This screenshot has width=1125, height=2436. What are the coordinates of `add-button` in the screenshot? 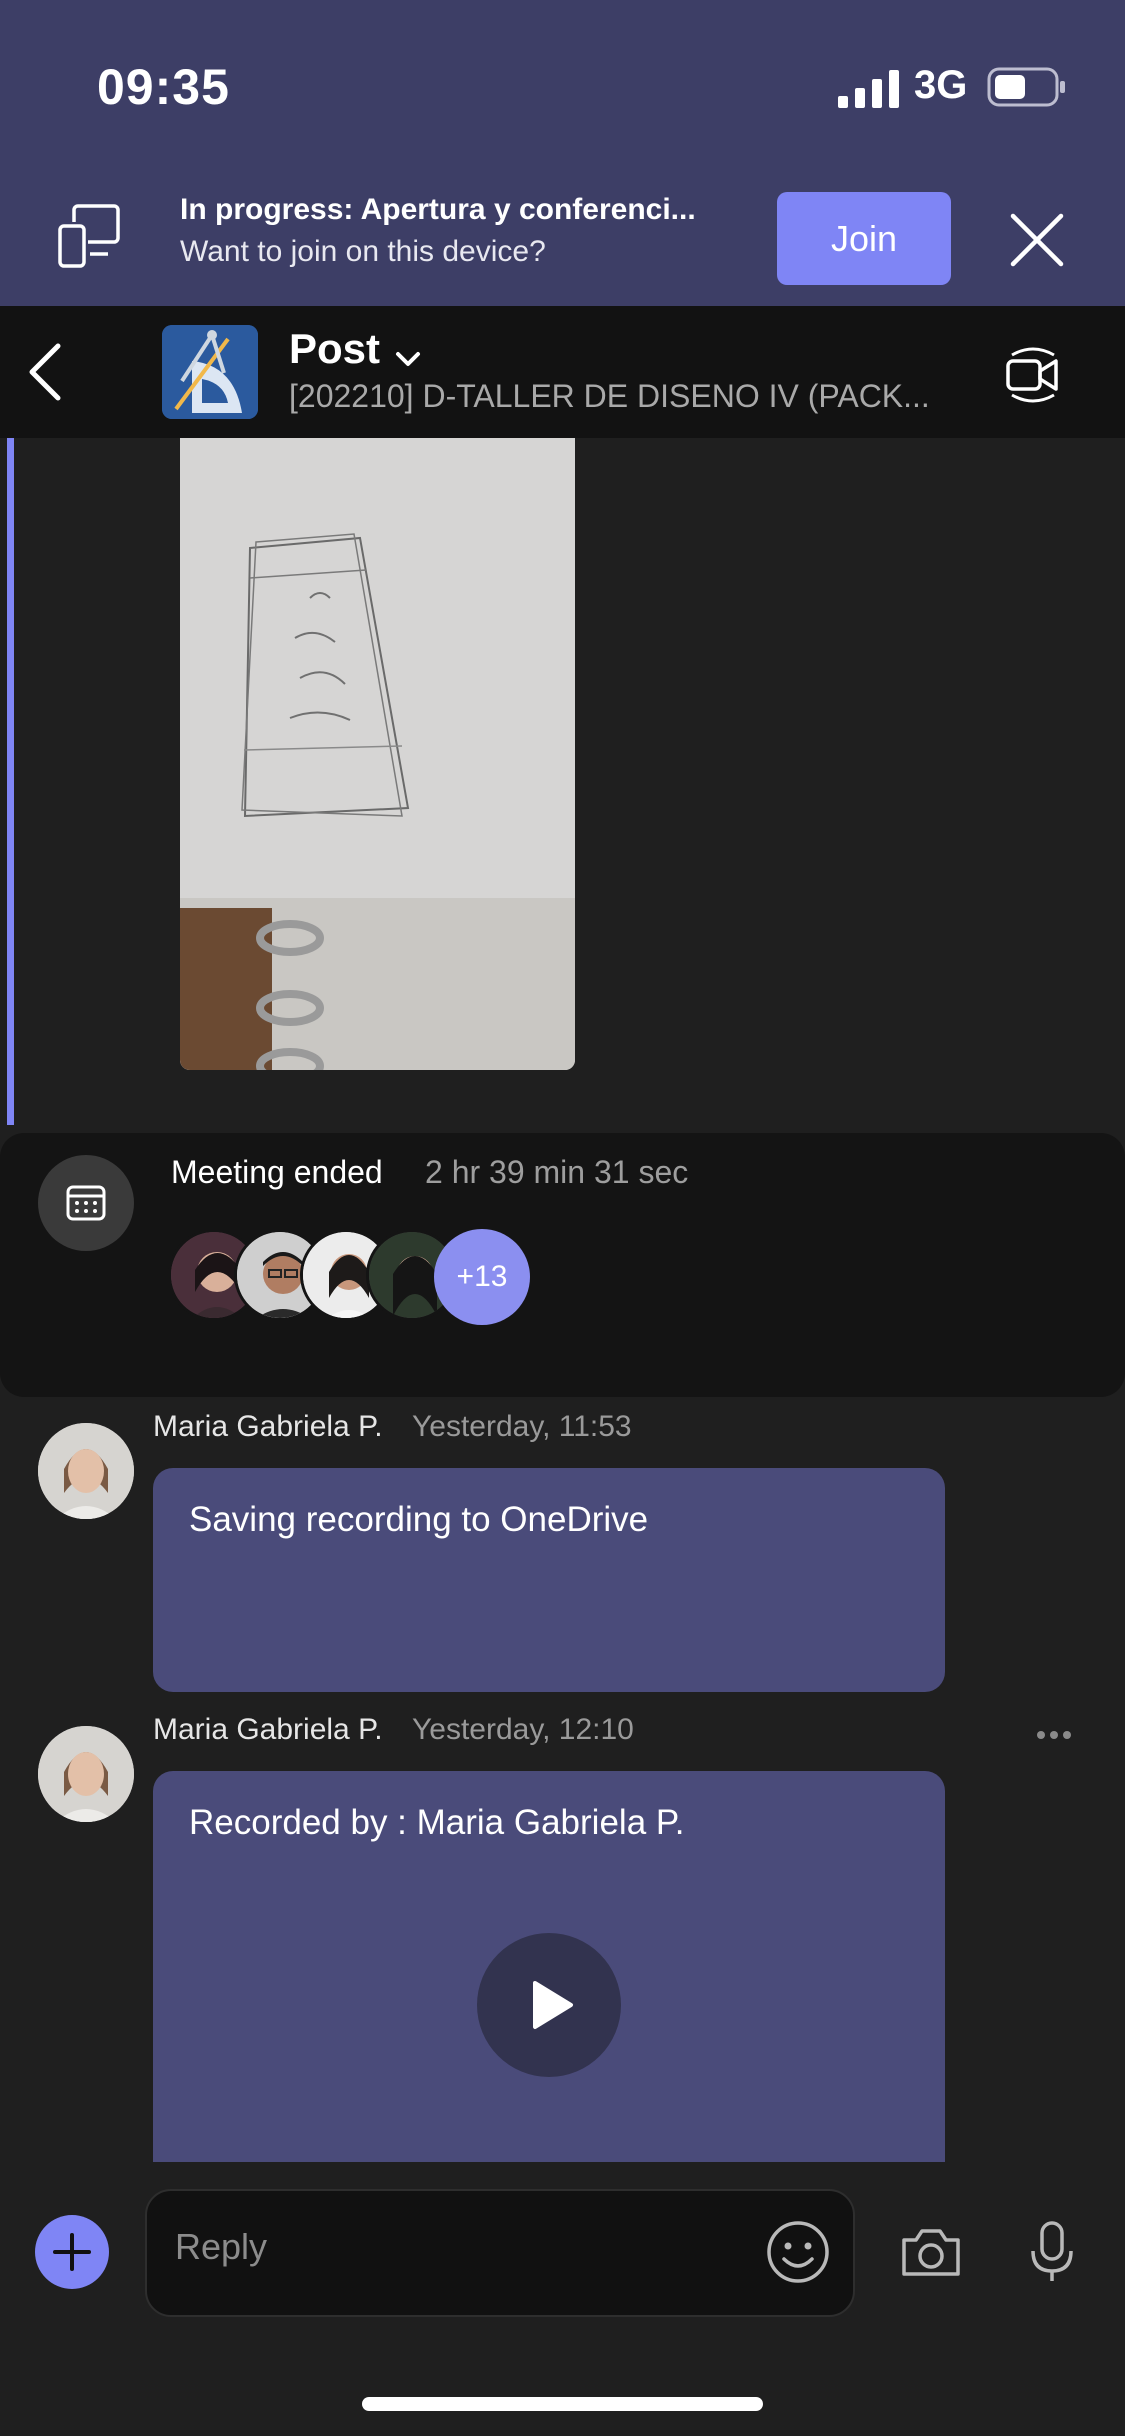 It's located at (72, 2252).